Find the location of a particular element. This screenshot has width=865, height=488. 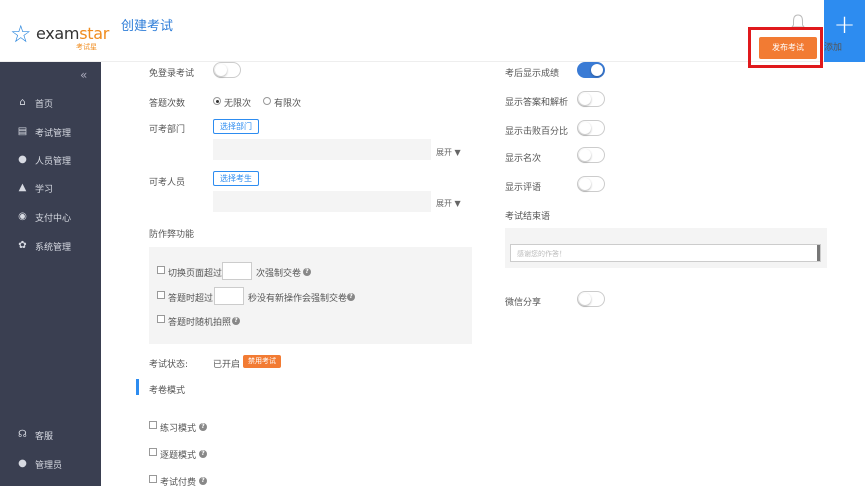

no-login-label: 免登录考试 is located at coordinates (172, 74).